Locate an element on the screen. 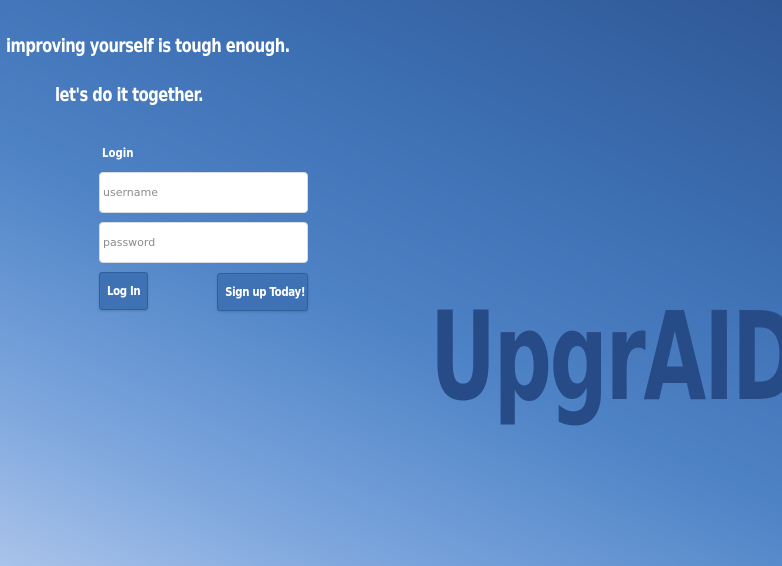 The image size is (782, 566). login-button: Log In is located at coordinates (123, 291).